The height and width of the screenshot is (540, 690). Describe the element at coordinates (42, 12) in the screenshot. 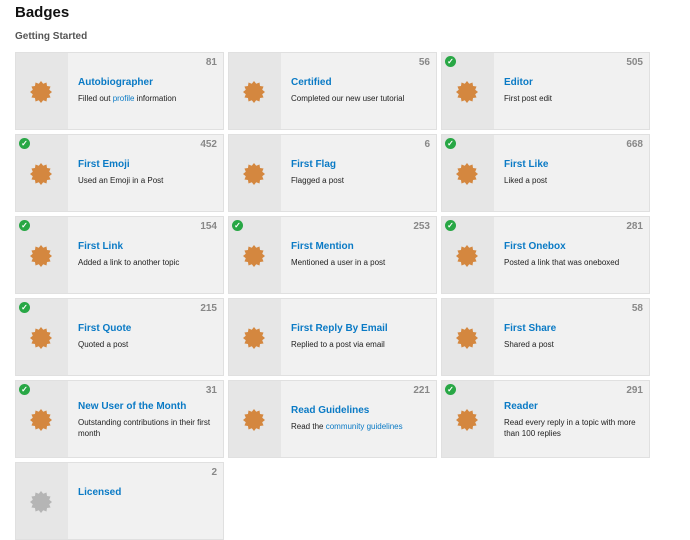

I see `page-title: Badges` at that location.